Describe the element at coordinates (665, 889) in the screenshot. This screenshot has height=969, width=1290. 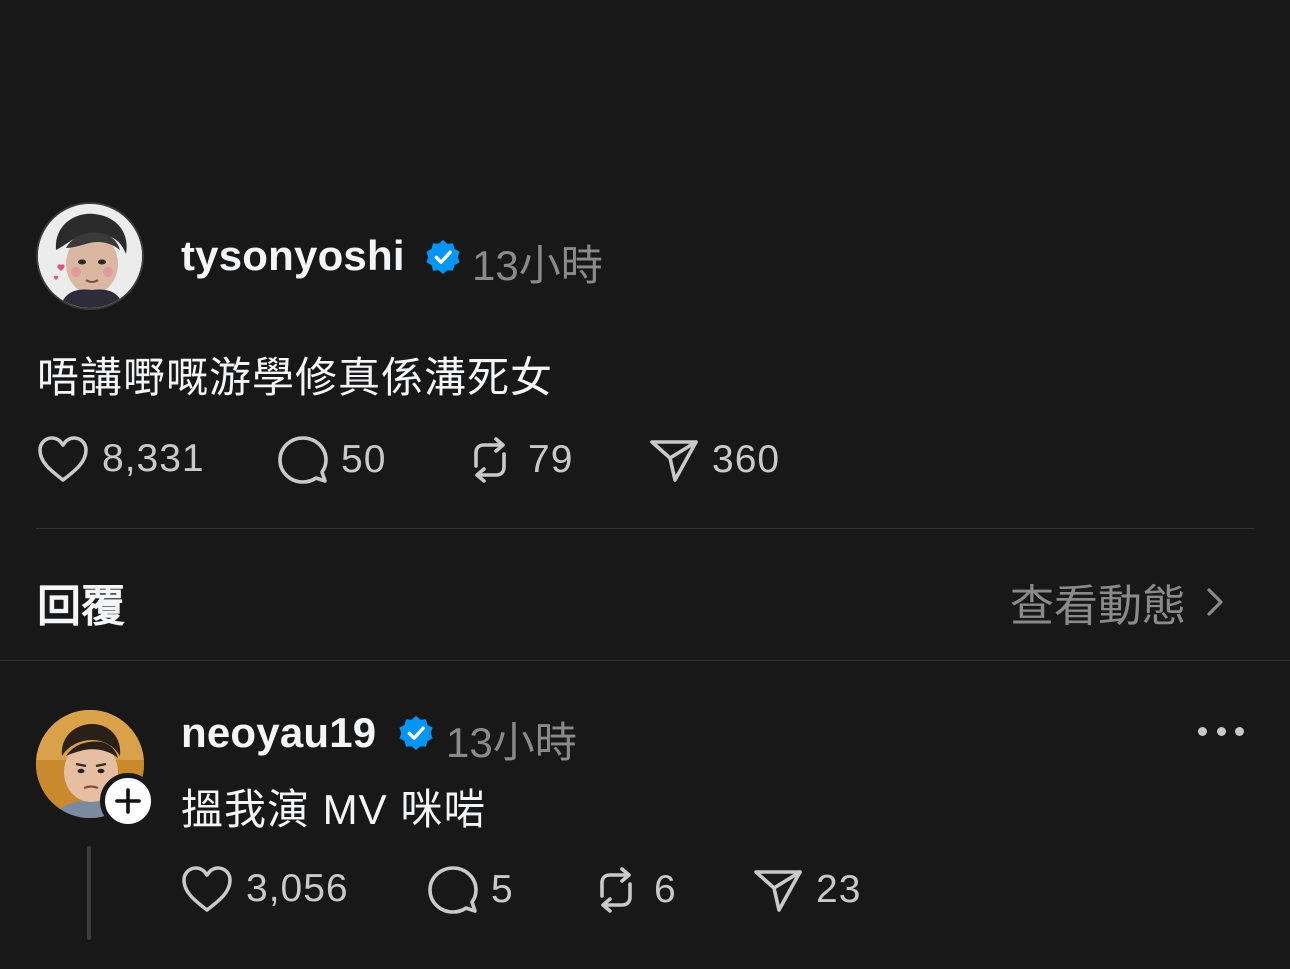
I see `repost-count: 6` at that location.